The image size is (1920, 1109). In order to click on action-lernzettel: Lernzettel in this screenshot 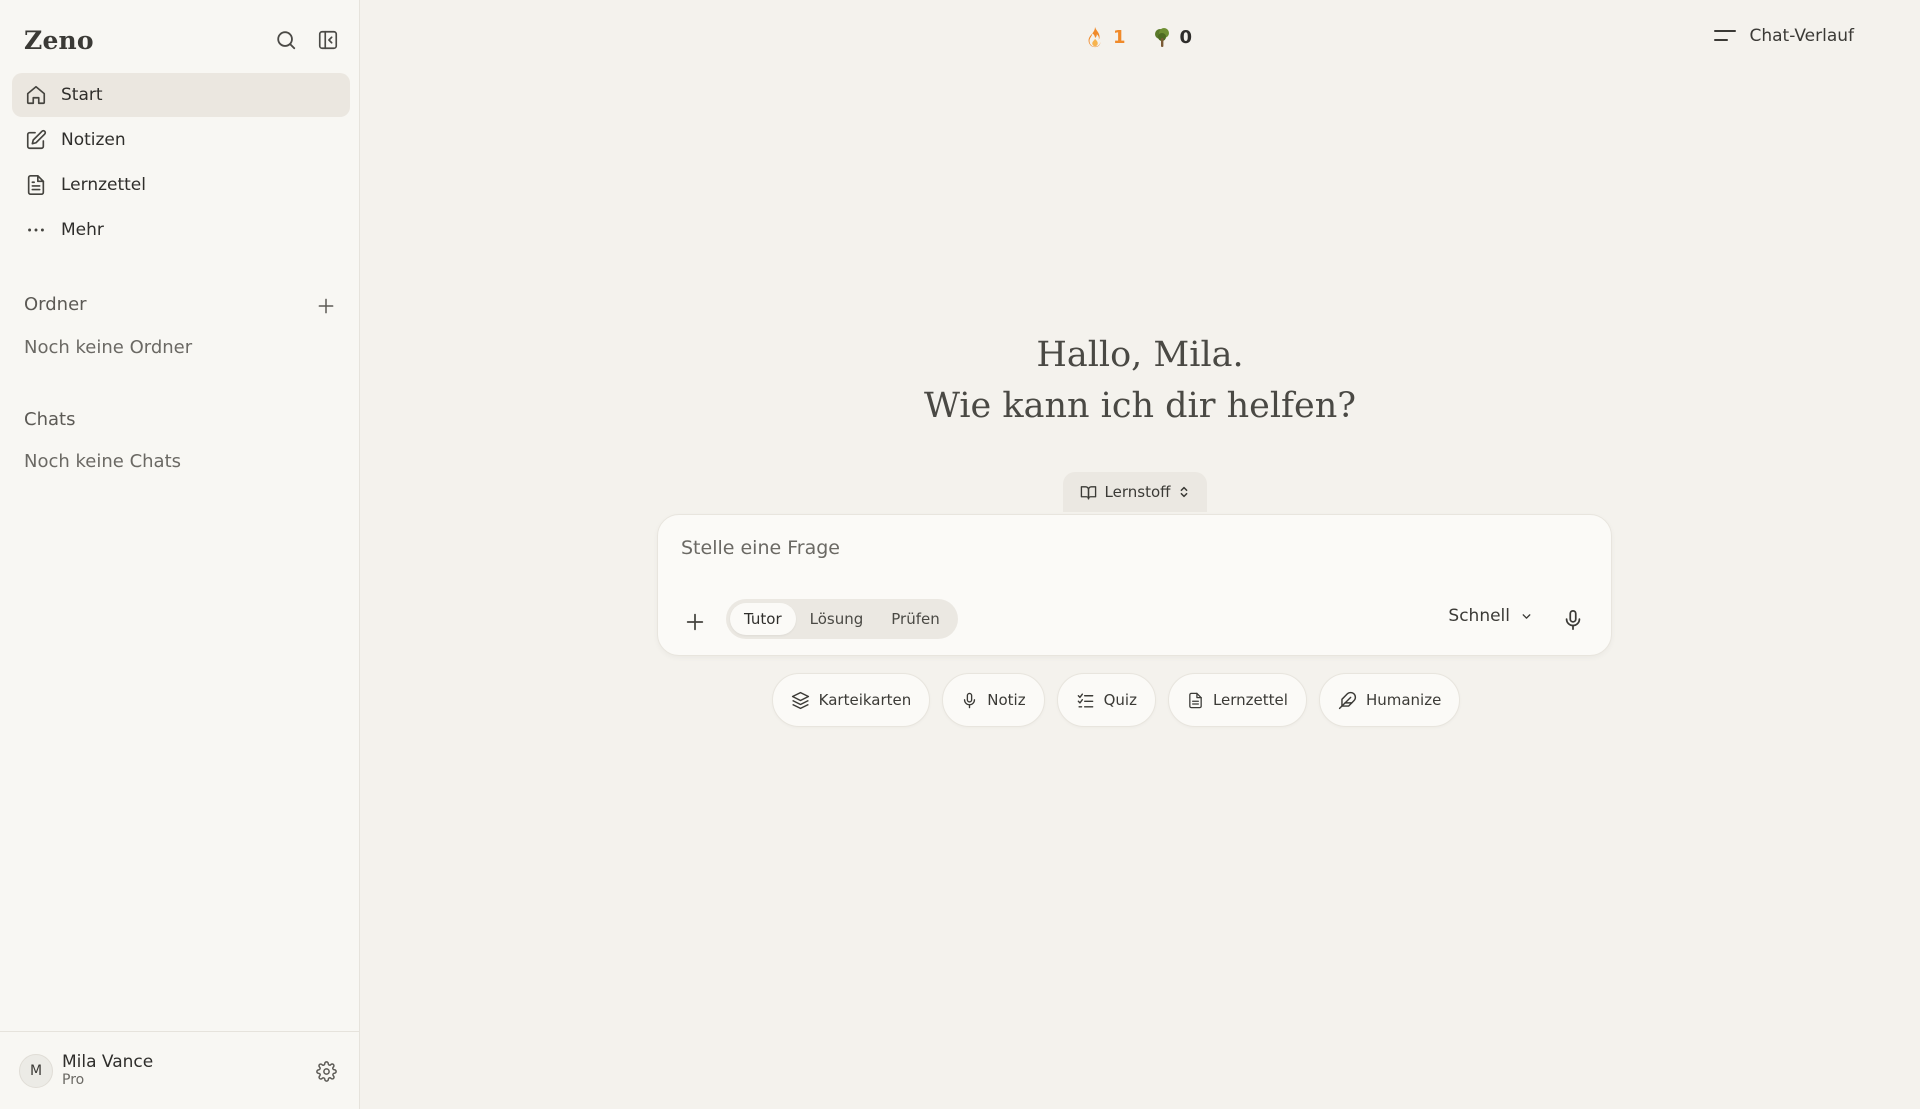, I will do `click(1237, 700)`.